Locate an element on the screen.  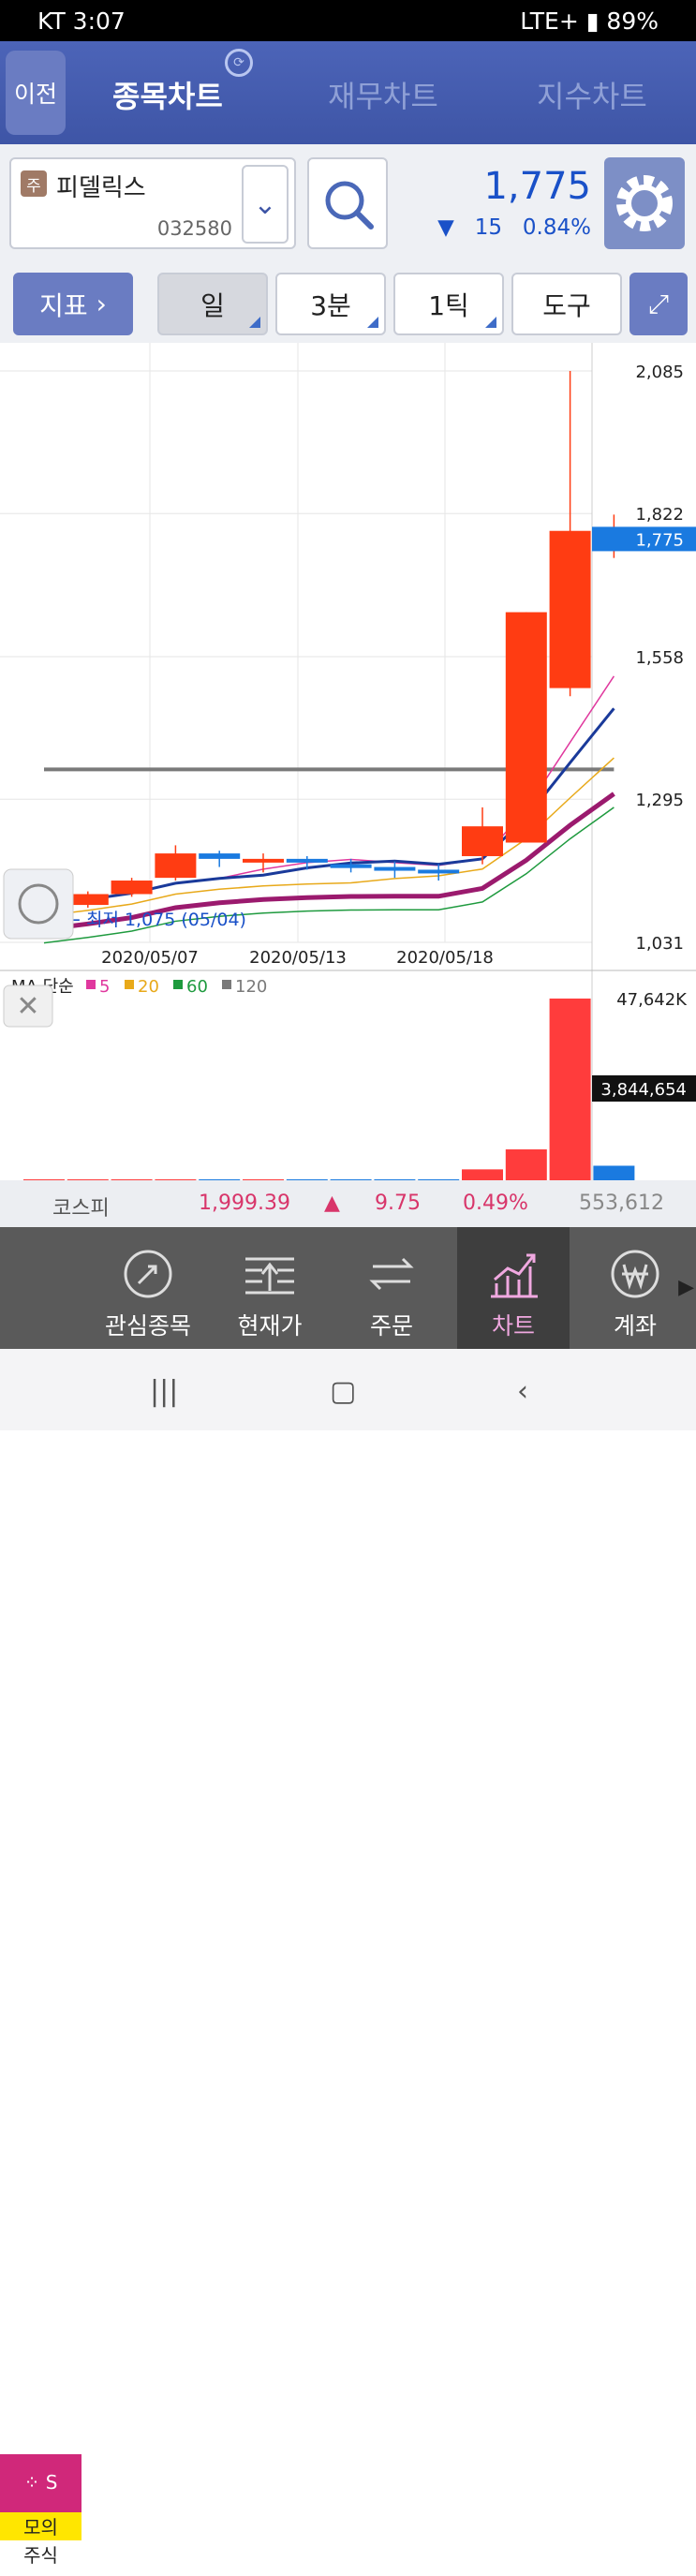
status-bar: KT 3:07 LTE+ ▮ 89% is located at coordinates (348, 20).